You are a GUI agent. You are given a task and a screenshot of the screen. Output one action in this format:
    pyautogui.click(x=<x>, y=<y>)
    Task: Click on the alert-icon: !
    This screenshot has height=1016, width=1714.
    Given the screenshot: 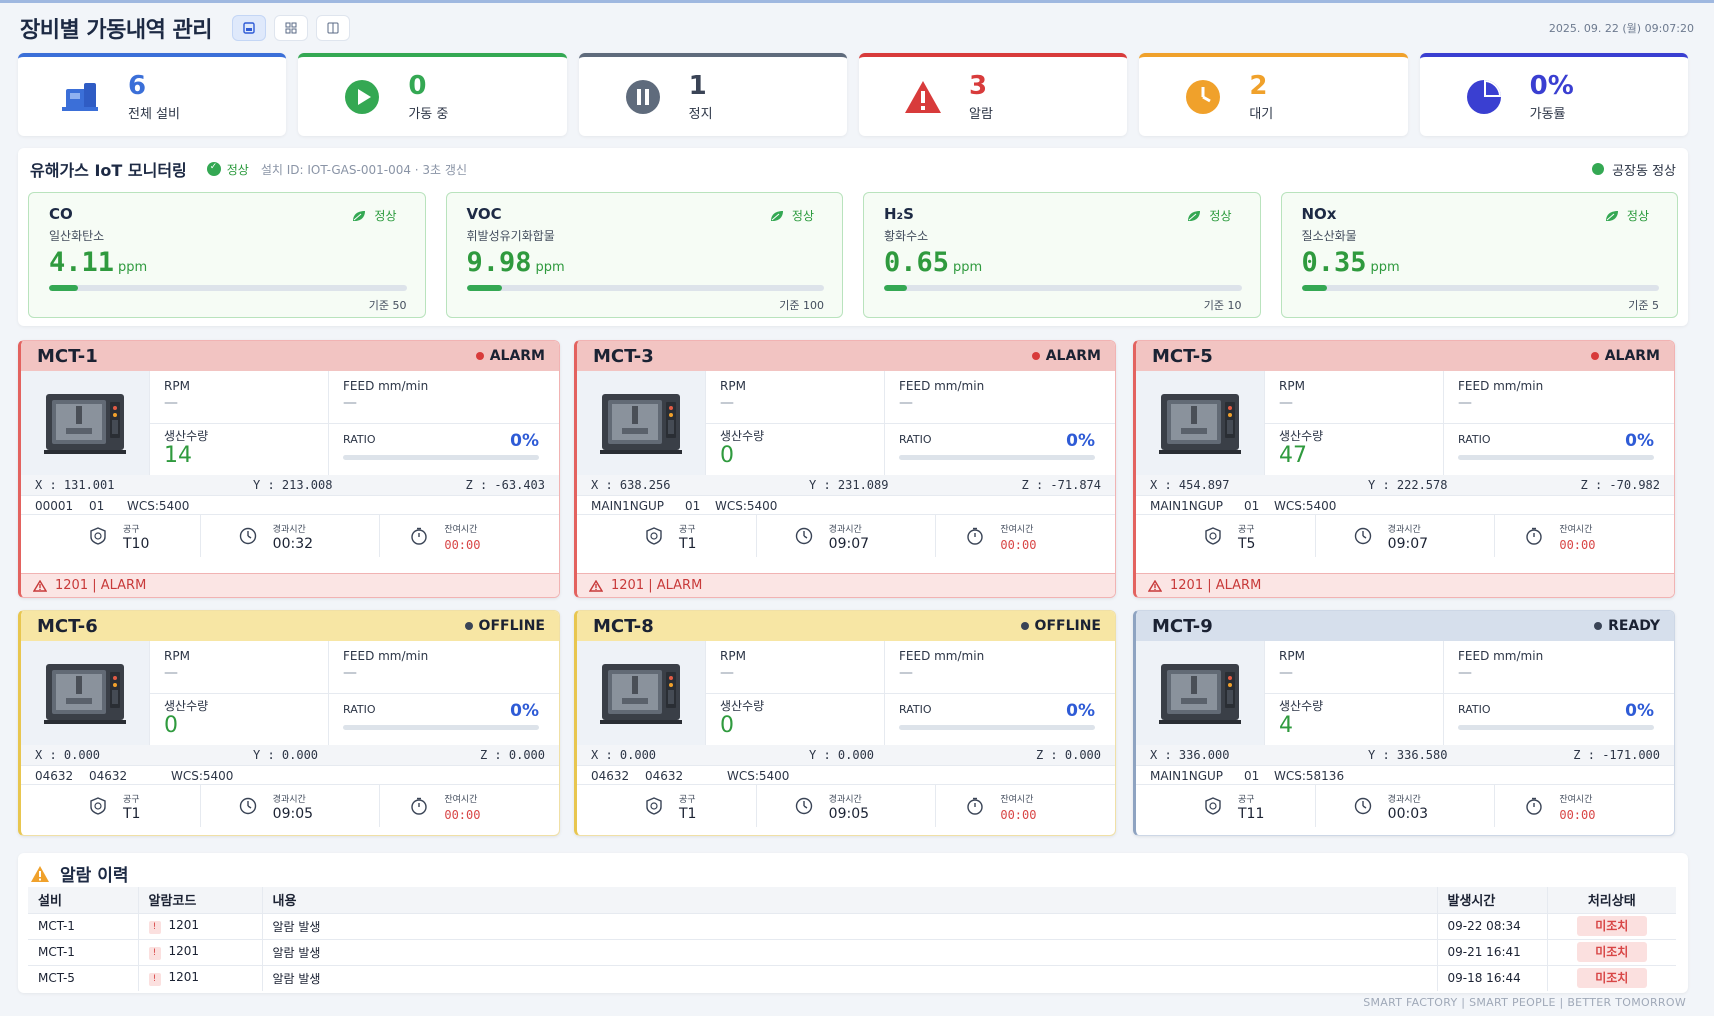 What is the action you would take?
    pyautogui.click(x=154, y=980)
    